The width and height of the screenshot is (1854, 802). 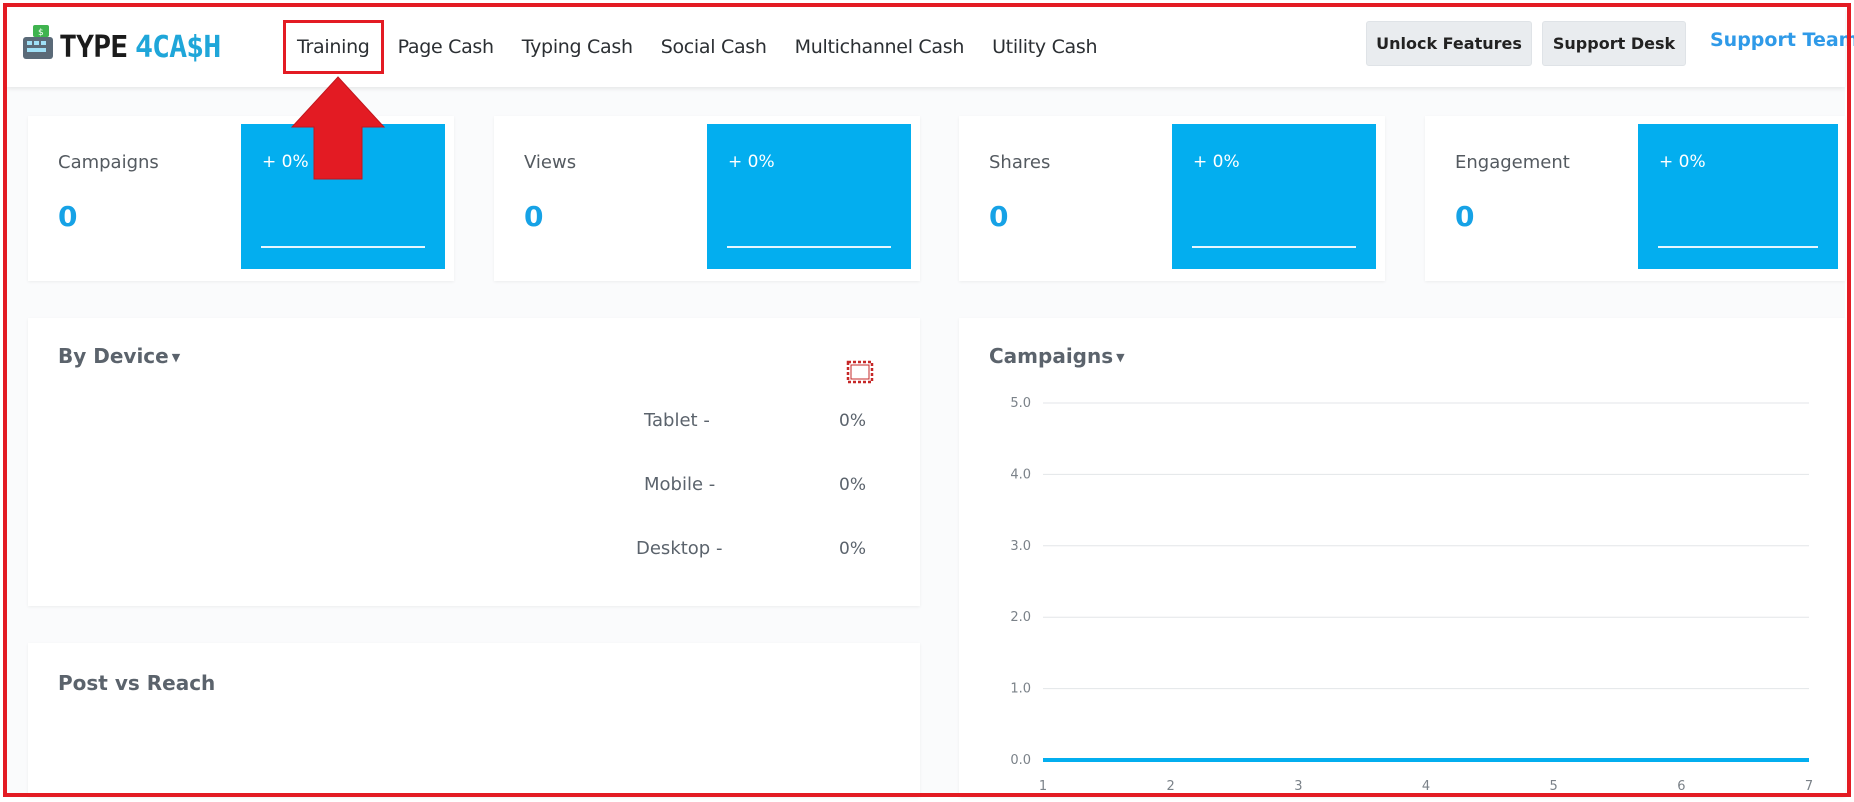 What do you see at coordinates (176, 357) in the screenshot?
I see `caret-down-icon: ▼` at bounding box center [176, 357].